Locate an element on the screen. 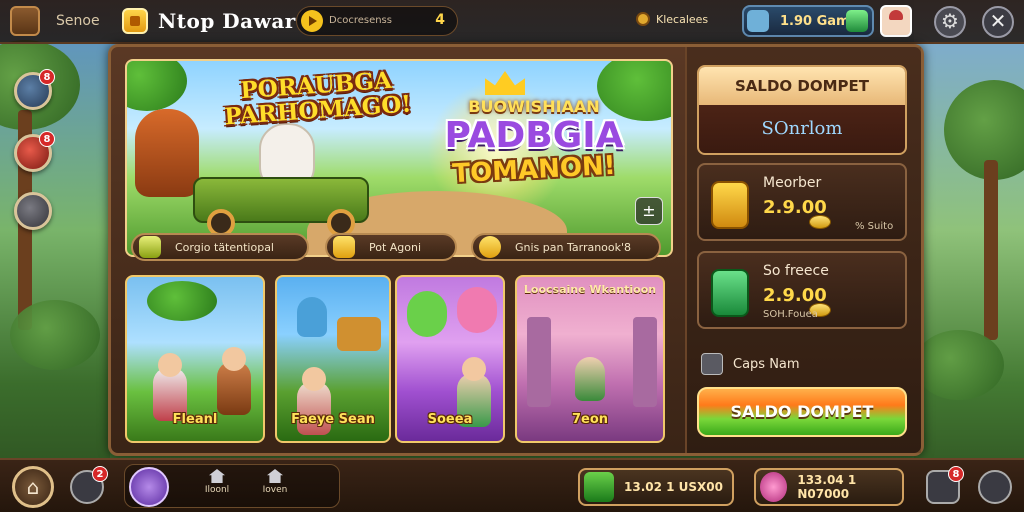 This screenshot has height=512, width=1024. avatar-icon is located at coordinates (774, 487).